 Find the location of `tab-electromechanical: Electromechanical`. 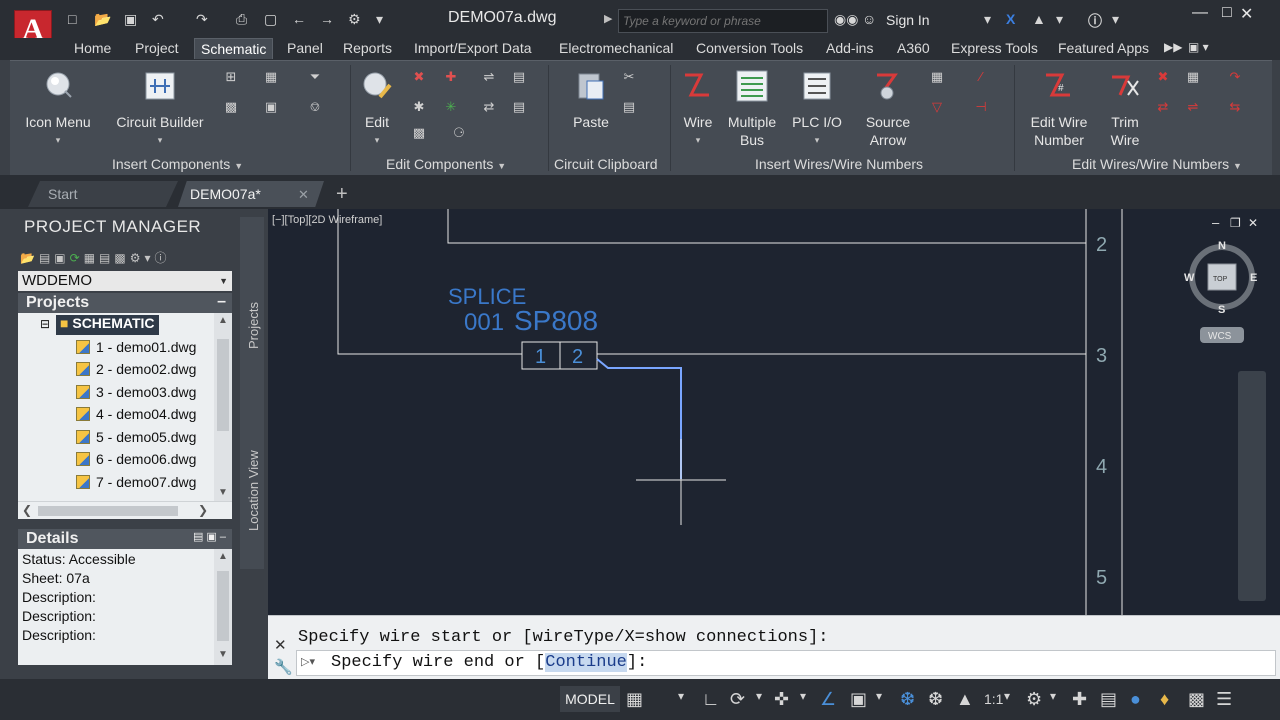

tab-electromechanical: Electromechanical is located at coordinates (616, 48).